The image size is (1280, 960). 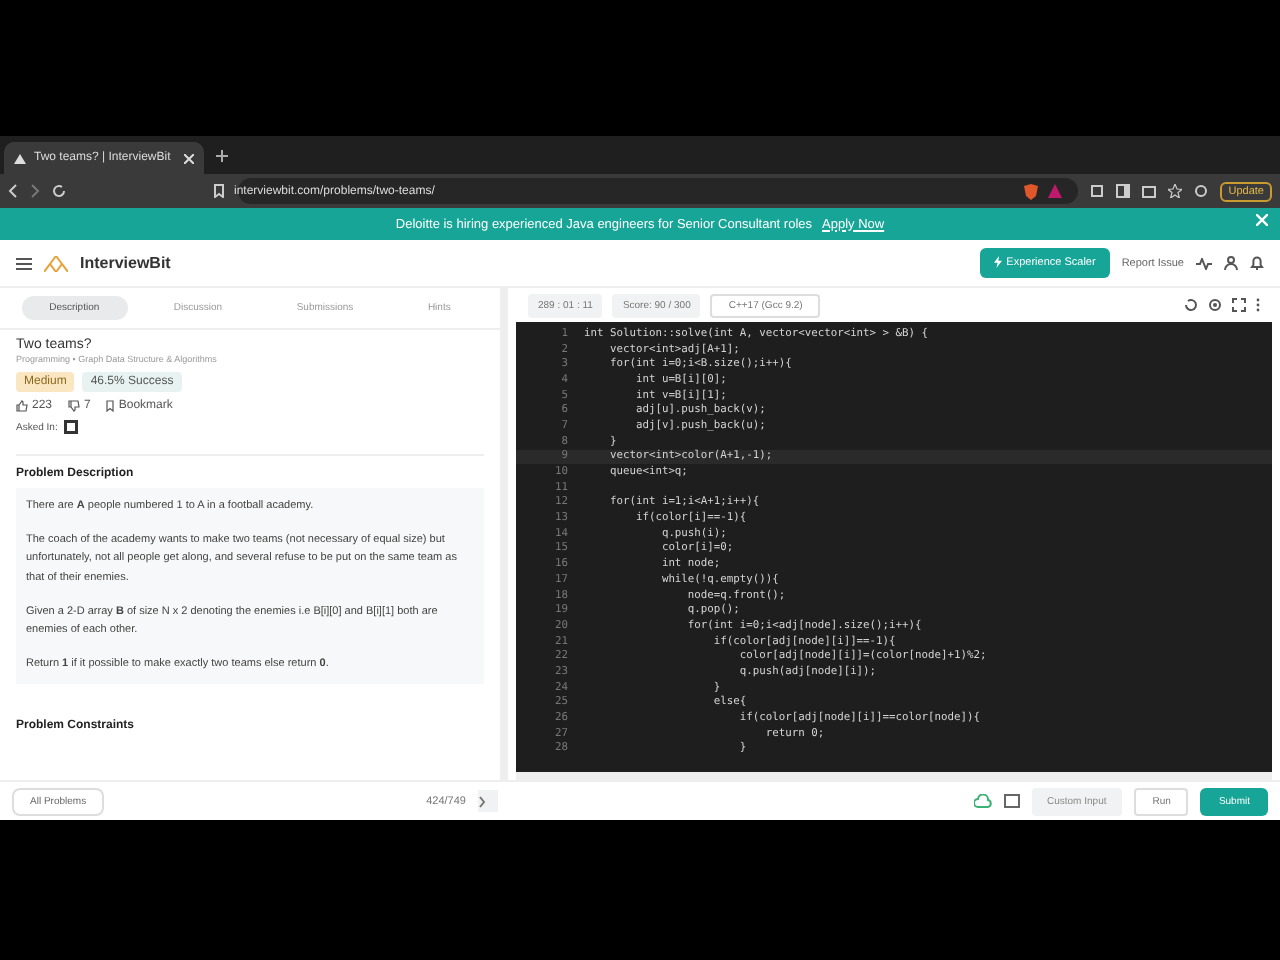 I want to click on logo-text: InterviewBit, so click(x=125, y=263).